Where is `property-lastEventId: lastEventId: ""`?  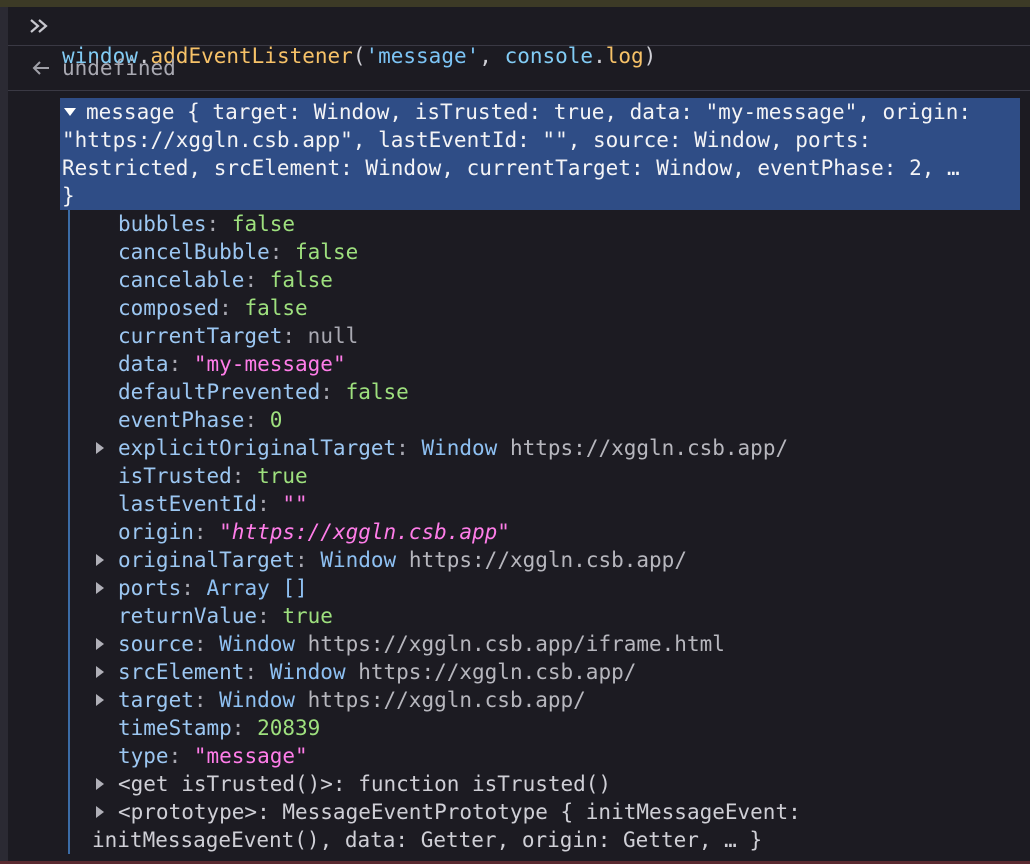
property-lastEventId: lastEventId: "" is located at coordinates (213, 504).